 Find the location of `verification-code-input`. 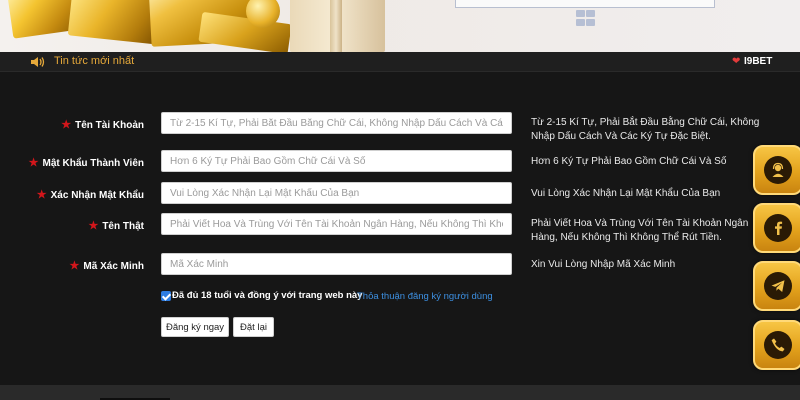

verification-code-input is located at coordinates (336, 264).